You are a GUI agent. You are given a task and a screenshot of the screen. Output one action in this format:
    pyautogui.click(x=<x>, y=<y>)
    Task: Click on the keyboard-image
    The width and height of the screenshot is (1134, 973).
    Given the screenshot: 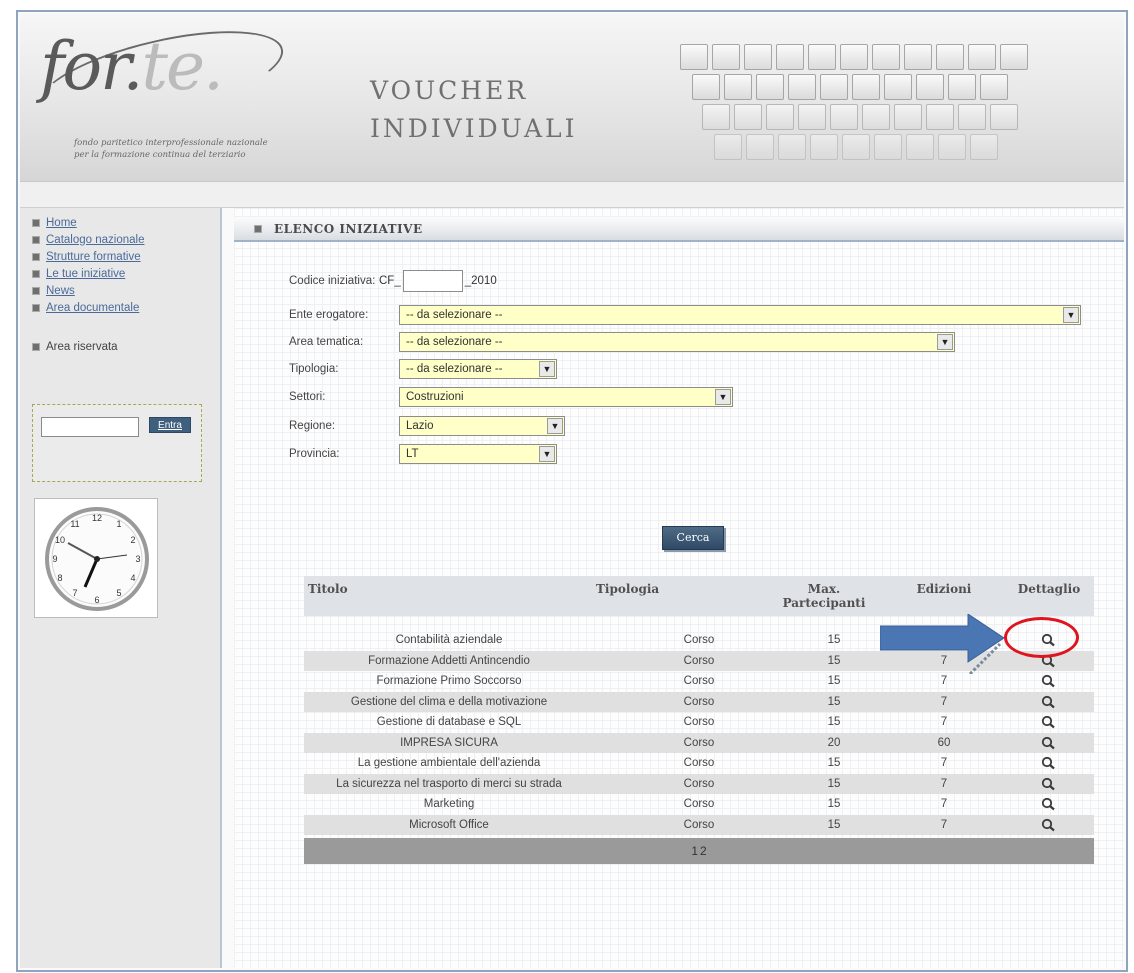 What is the action you would take?
    pyautogui.click(x=875, y=109)
    